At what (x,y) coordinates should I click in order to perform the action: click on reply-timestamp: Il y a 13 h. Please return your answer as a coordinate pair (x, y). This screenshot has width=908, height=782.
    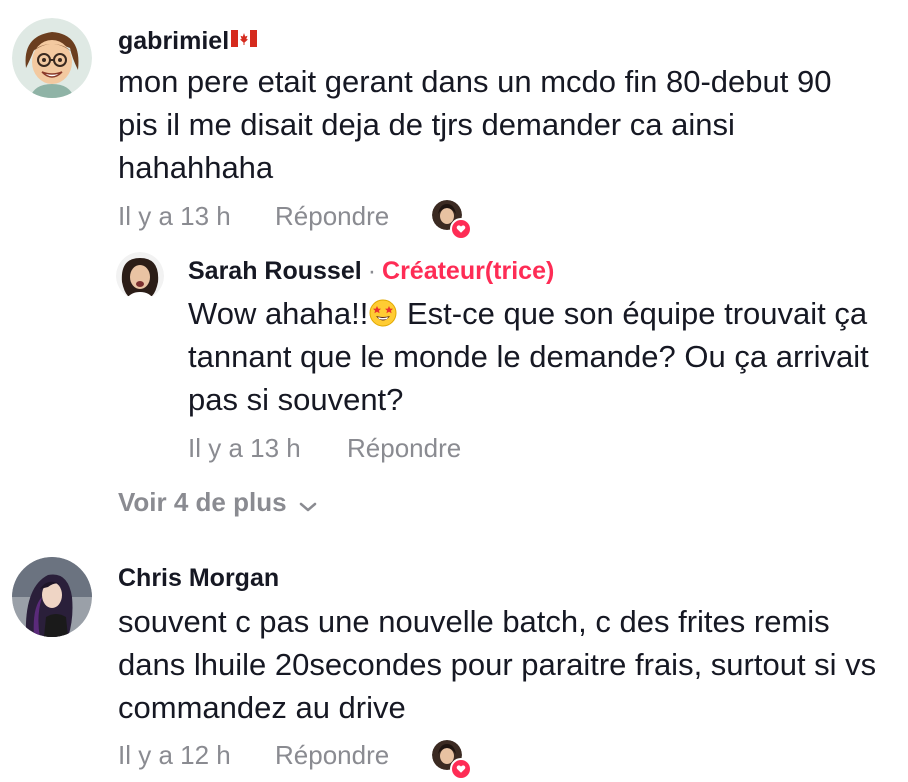
    Looking at the image, I should click on (244, 448).